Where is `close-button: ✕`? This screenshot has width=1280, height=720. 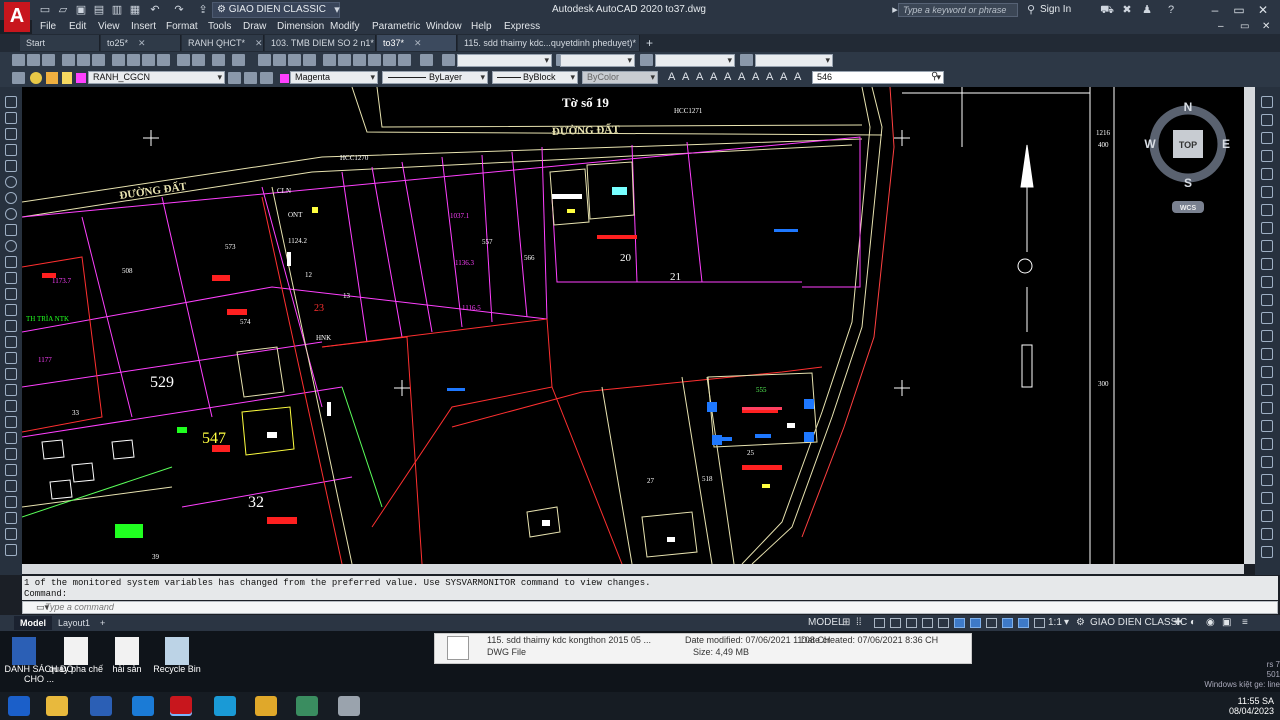
close-button: ✕ is located at coordinates (1263, 10).